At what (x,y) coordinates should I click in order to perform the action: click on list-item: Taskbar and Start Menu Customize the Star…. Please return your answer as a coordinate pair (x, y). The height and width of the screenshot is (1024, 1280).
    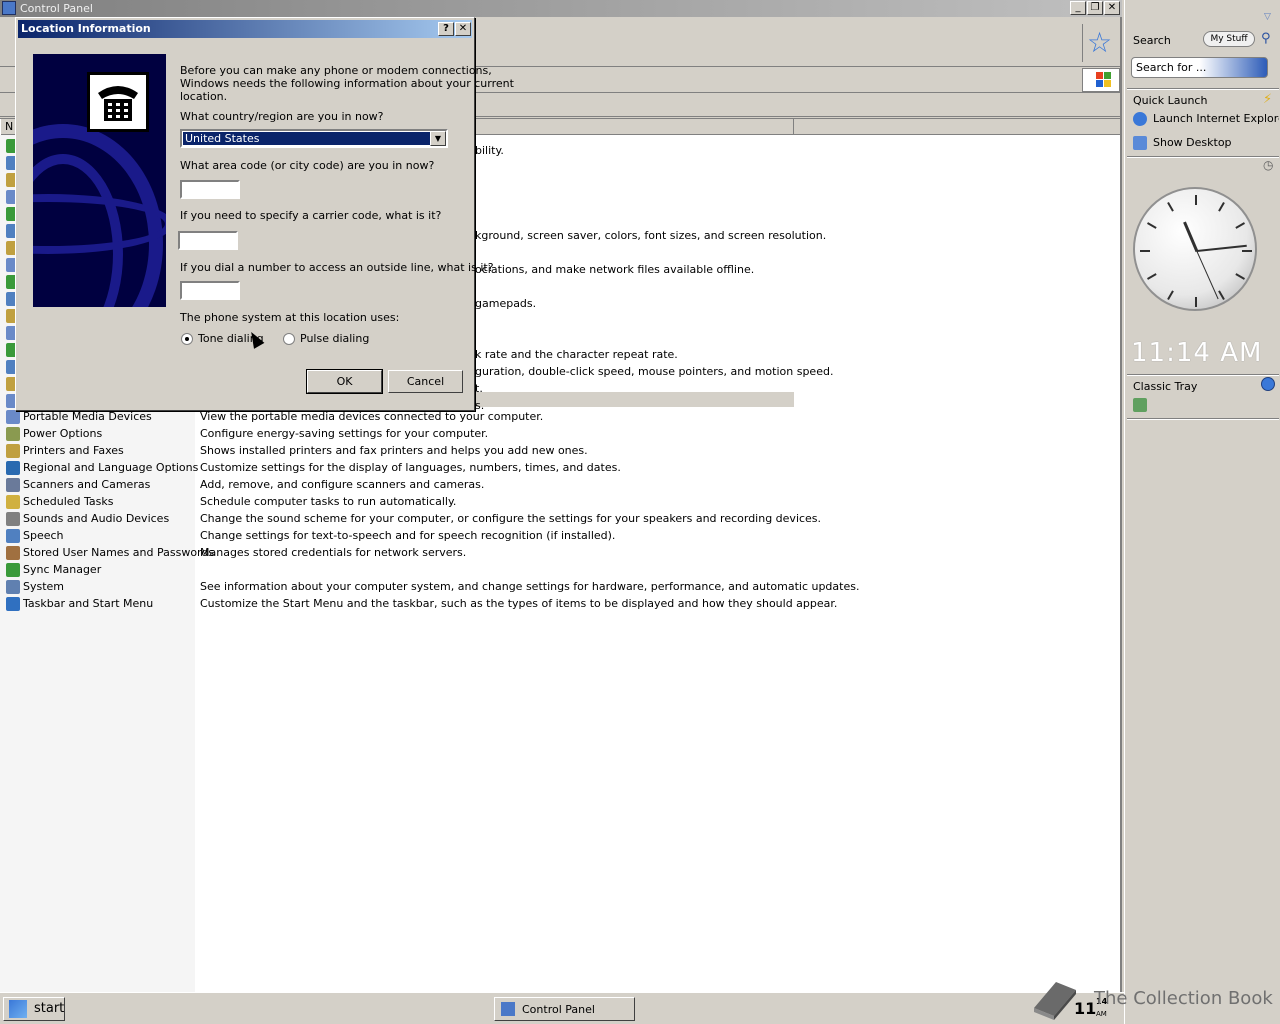
    Looking at the image, I should click on (560, 604).